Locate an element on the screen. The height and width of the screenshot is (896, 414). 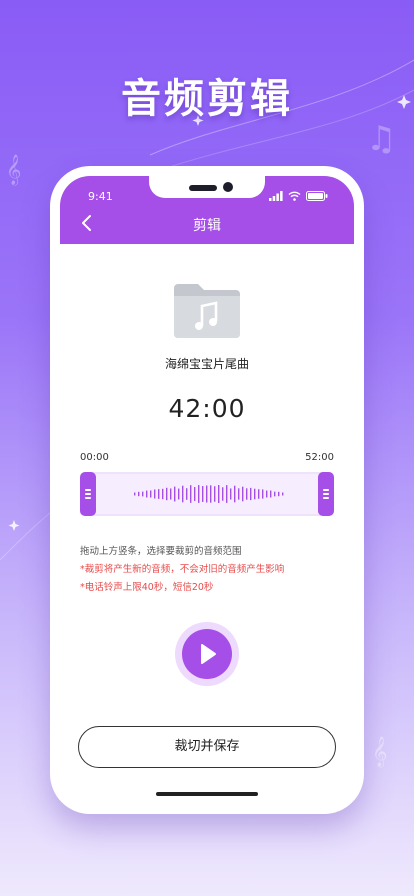
waveform is located at coordinates (209, 494).